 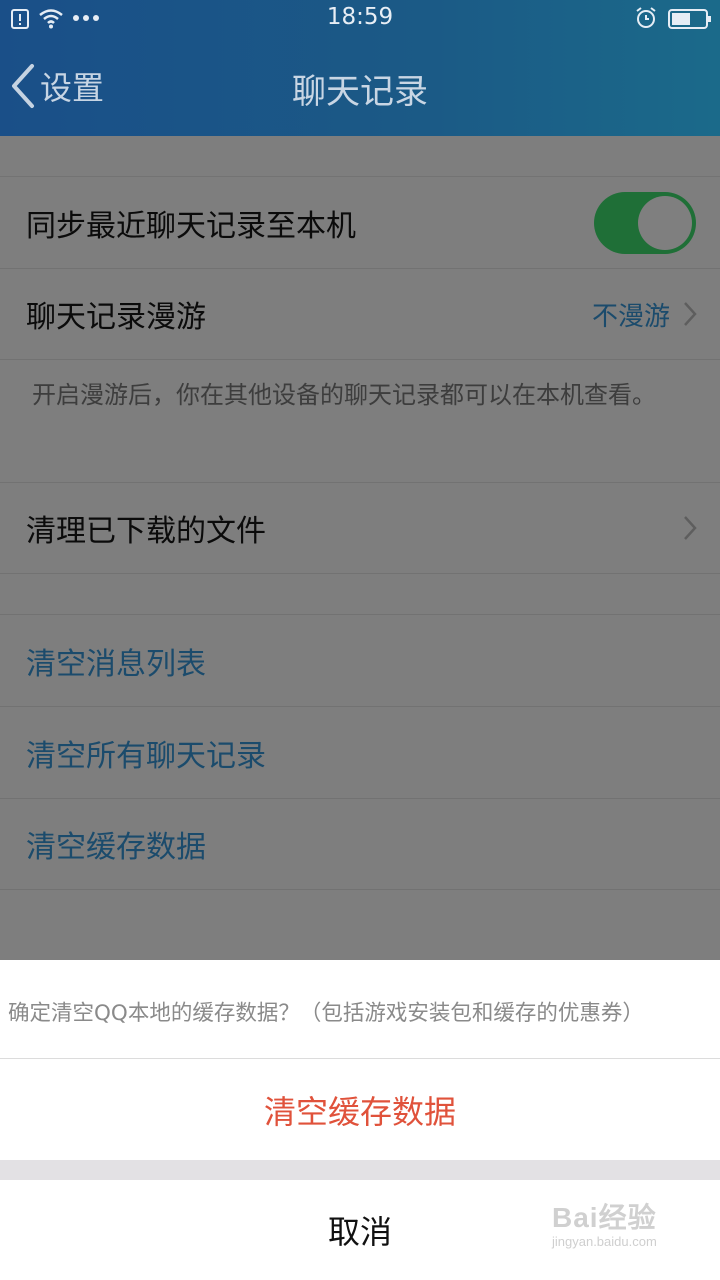 What do you see at coordinates (344, 395) in the screenshot?
I see `roaming-note: 开启漫游后，你在其他设备的聊天记录都可以在本机查看。` at bounding box center [344, 395].